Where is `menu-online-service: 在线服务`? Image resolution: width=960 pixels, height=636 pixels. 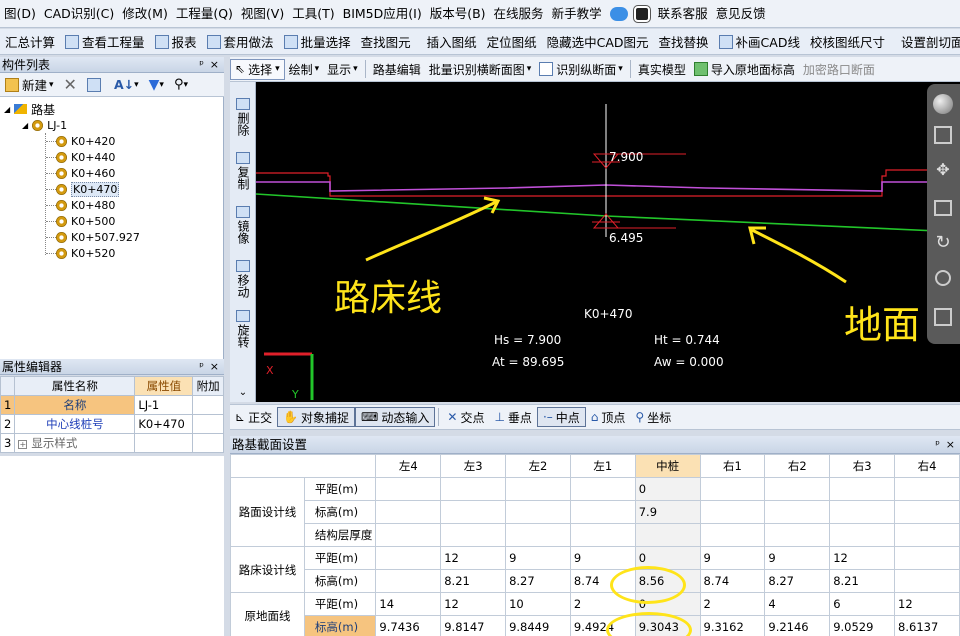 menu-online-service: 在线服务 is located at coordinates (519, 13).